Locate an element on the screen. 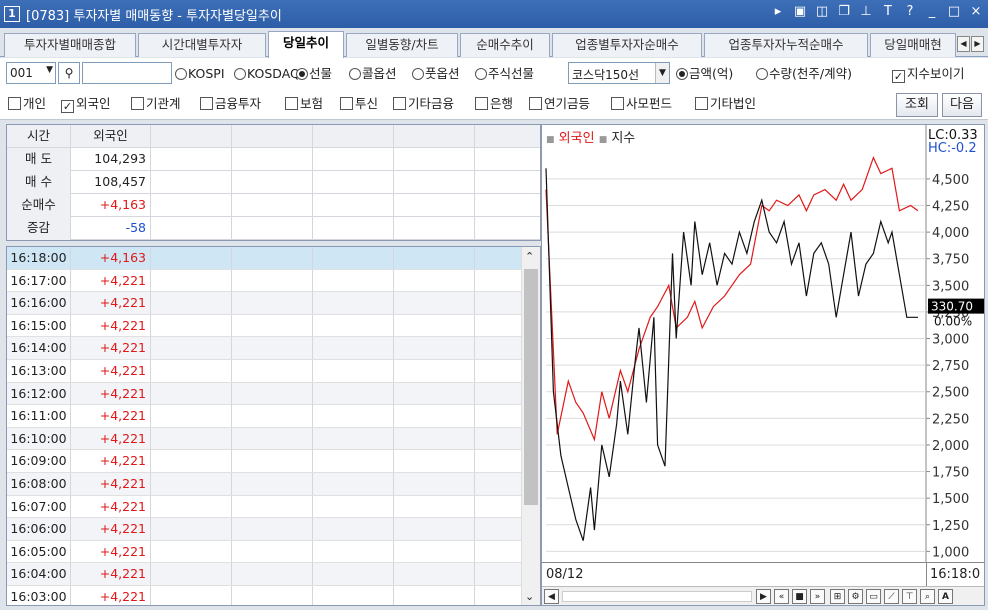 The height and width of the screenshot is (610, 988). tab-scroll-left-icon: ◀ is located at coordinates (963, 44).